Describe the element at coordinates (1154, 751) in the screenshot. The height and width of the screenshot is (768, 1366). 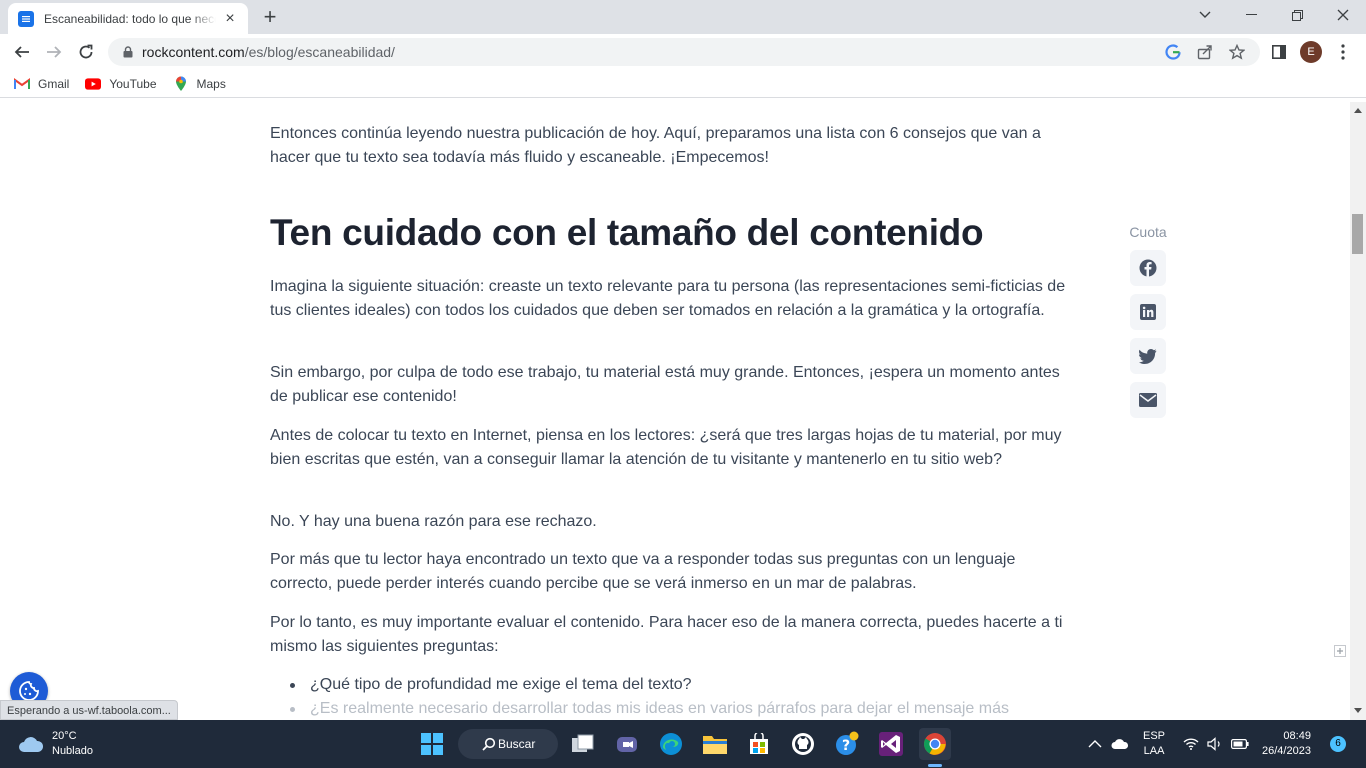
I see `keyboard-layout: LAA` at that location.